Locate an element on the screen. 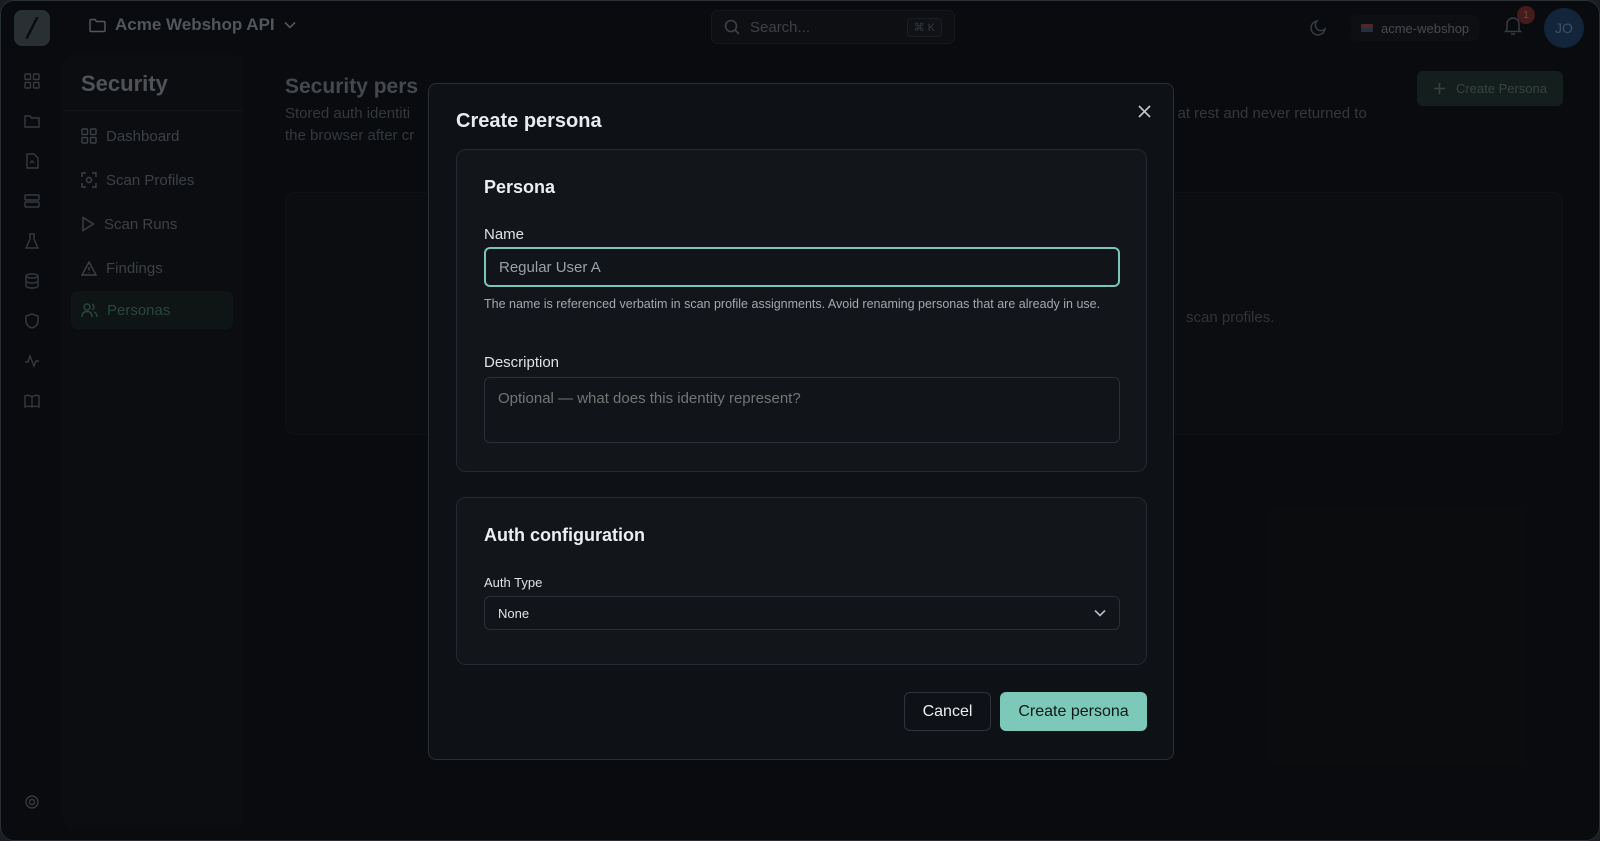 The height and width of the screenshot is (841, 1600). chevron-down-icon is located at coordinates (1100, 613).